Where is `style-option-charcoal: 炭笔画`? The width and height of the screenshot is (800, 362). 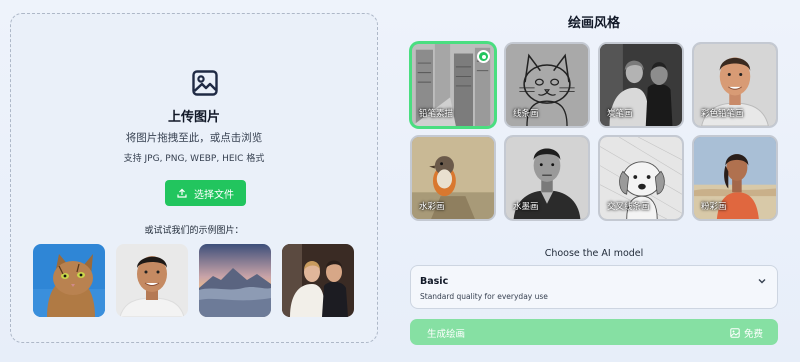
style-option-charcoal: 炭笔画 is located at coordinates (641, 85).